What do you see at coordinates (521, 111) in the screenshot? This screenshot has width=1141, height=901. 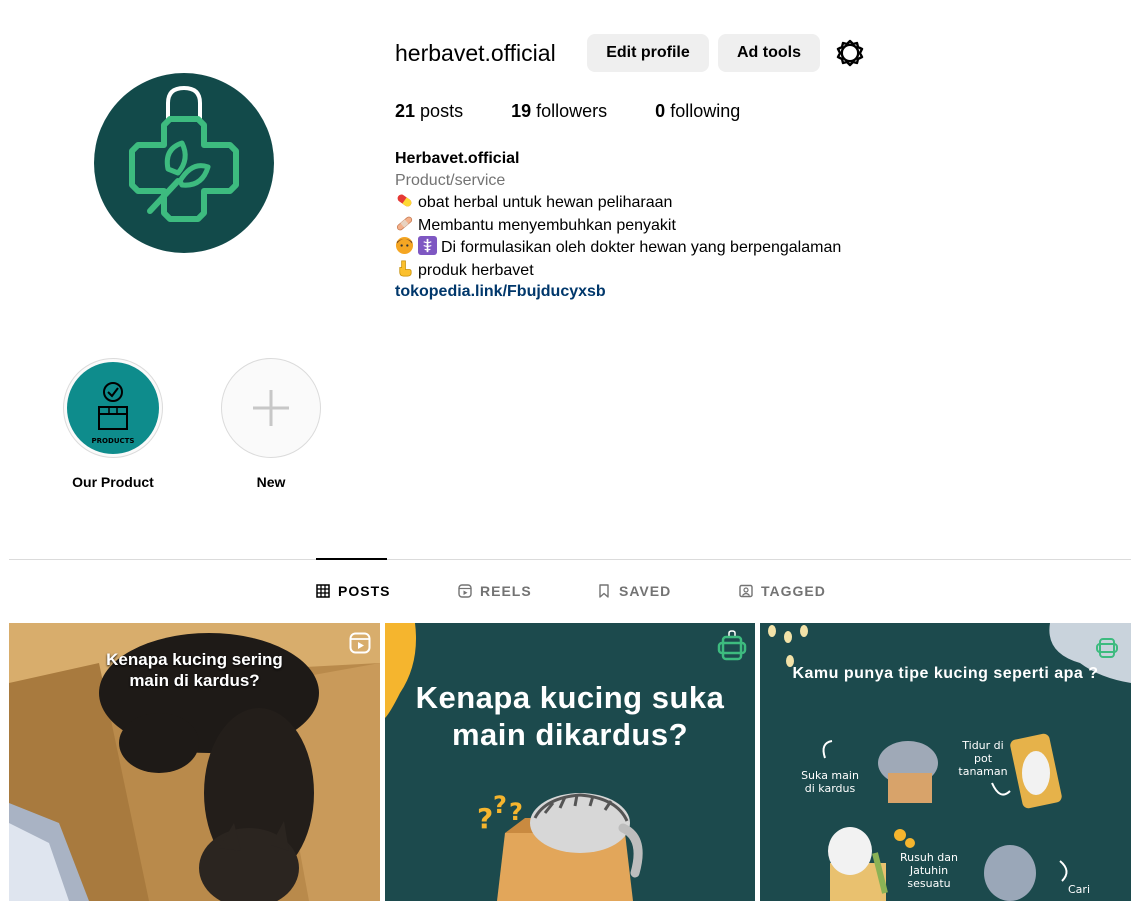 I see `followers-count: 19` at bounding box center [521, 111].